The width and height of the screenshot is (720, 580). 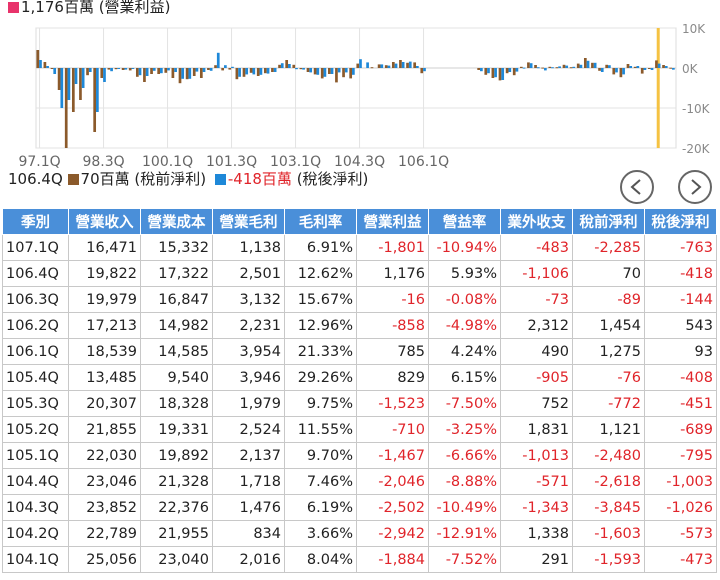 I want to click on table-header-row: 季別 營業收入 營業成本 營業毛利 毛利率 營業利益 營益率 業外收支 稅前淨利 稅後淨利, so click(x=359, y=221).